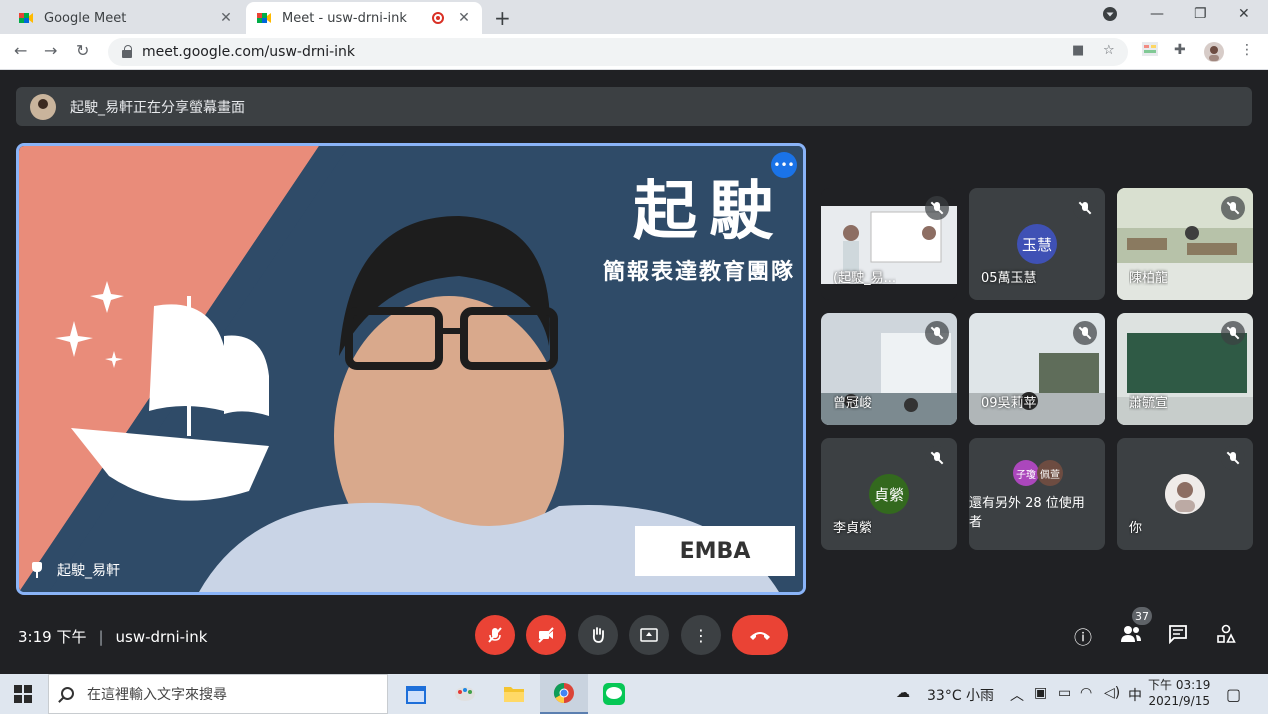 The width and height of the screenshot is (1268, 714). I want to click on present-screen-button, so click(649, 635).